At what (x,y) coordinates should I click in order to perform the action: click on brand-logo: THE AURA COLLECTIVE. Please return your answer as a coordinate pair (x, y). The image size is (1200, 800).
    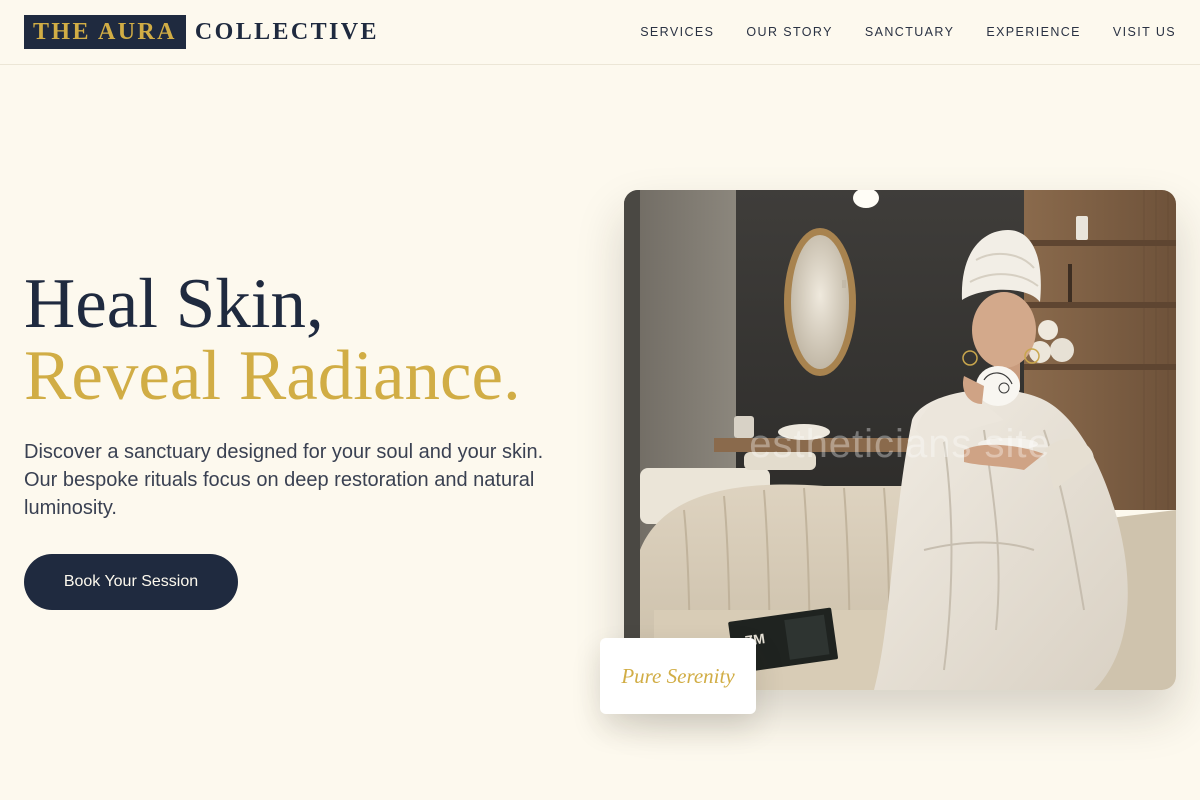
    Looking at the image, I should click on (201, 32).